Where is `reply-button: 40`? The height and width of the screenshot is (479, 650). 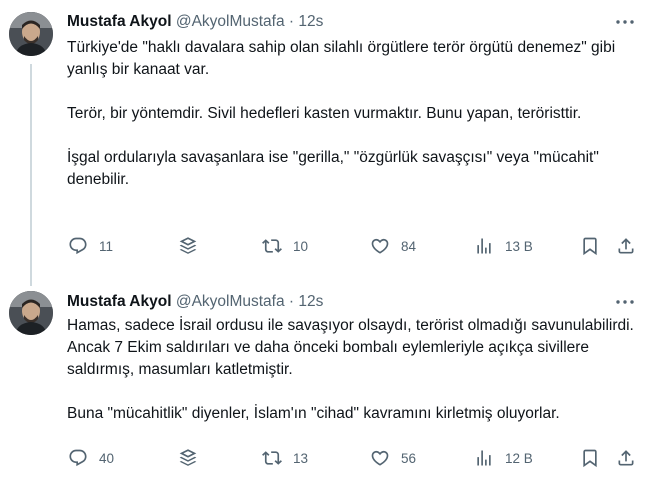 reply-button: 40 is located at coordinates (91, 458).